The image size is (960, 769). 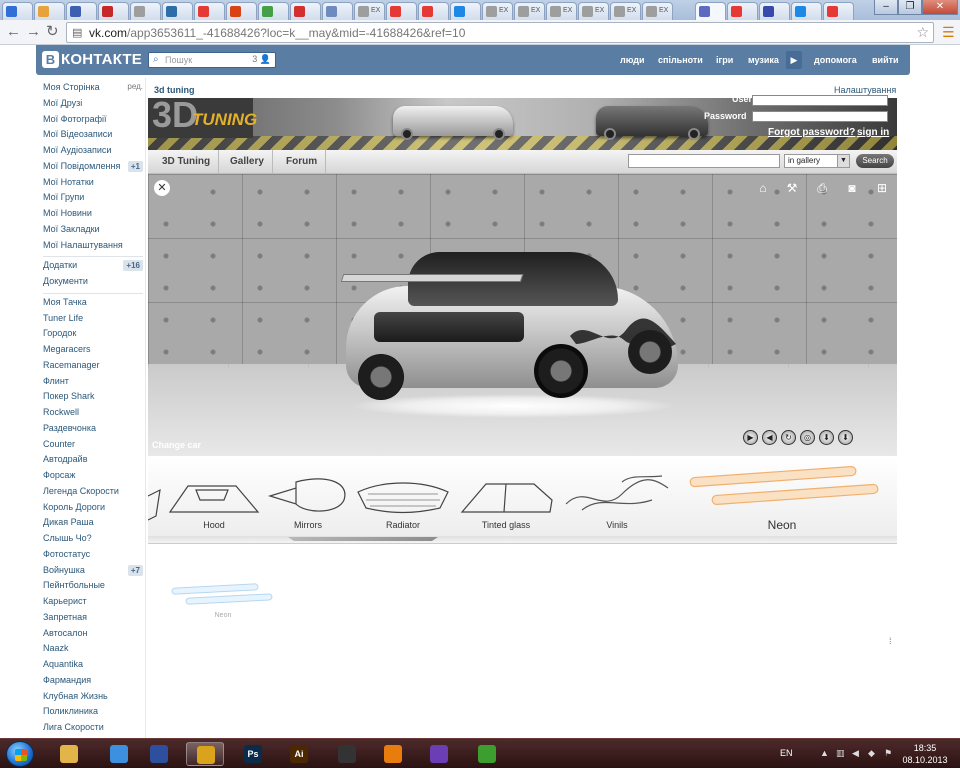 I want to click on scroll-indicator-icon: ⁞, so click(x=892, y=642).